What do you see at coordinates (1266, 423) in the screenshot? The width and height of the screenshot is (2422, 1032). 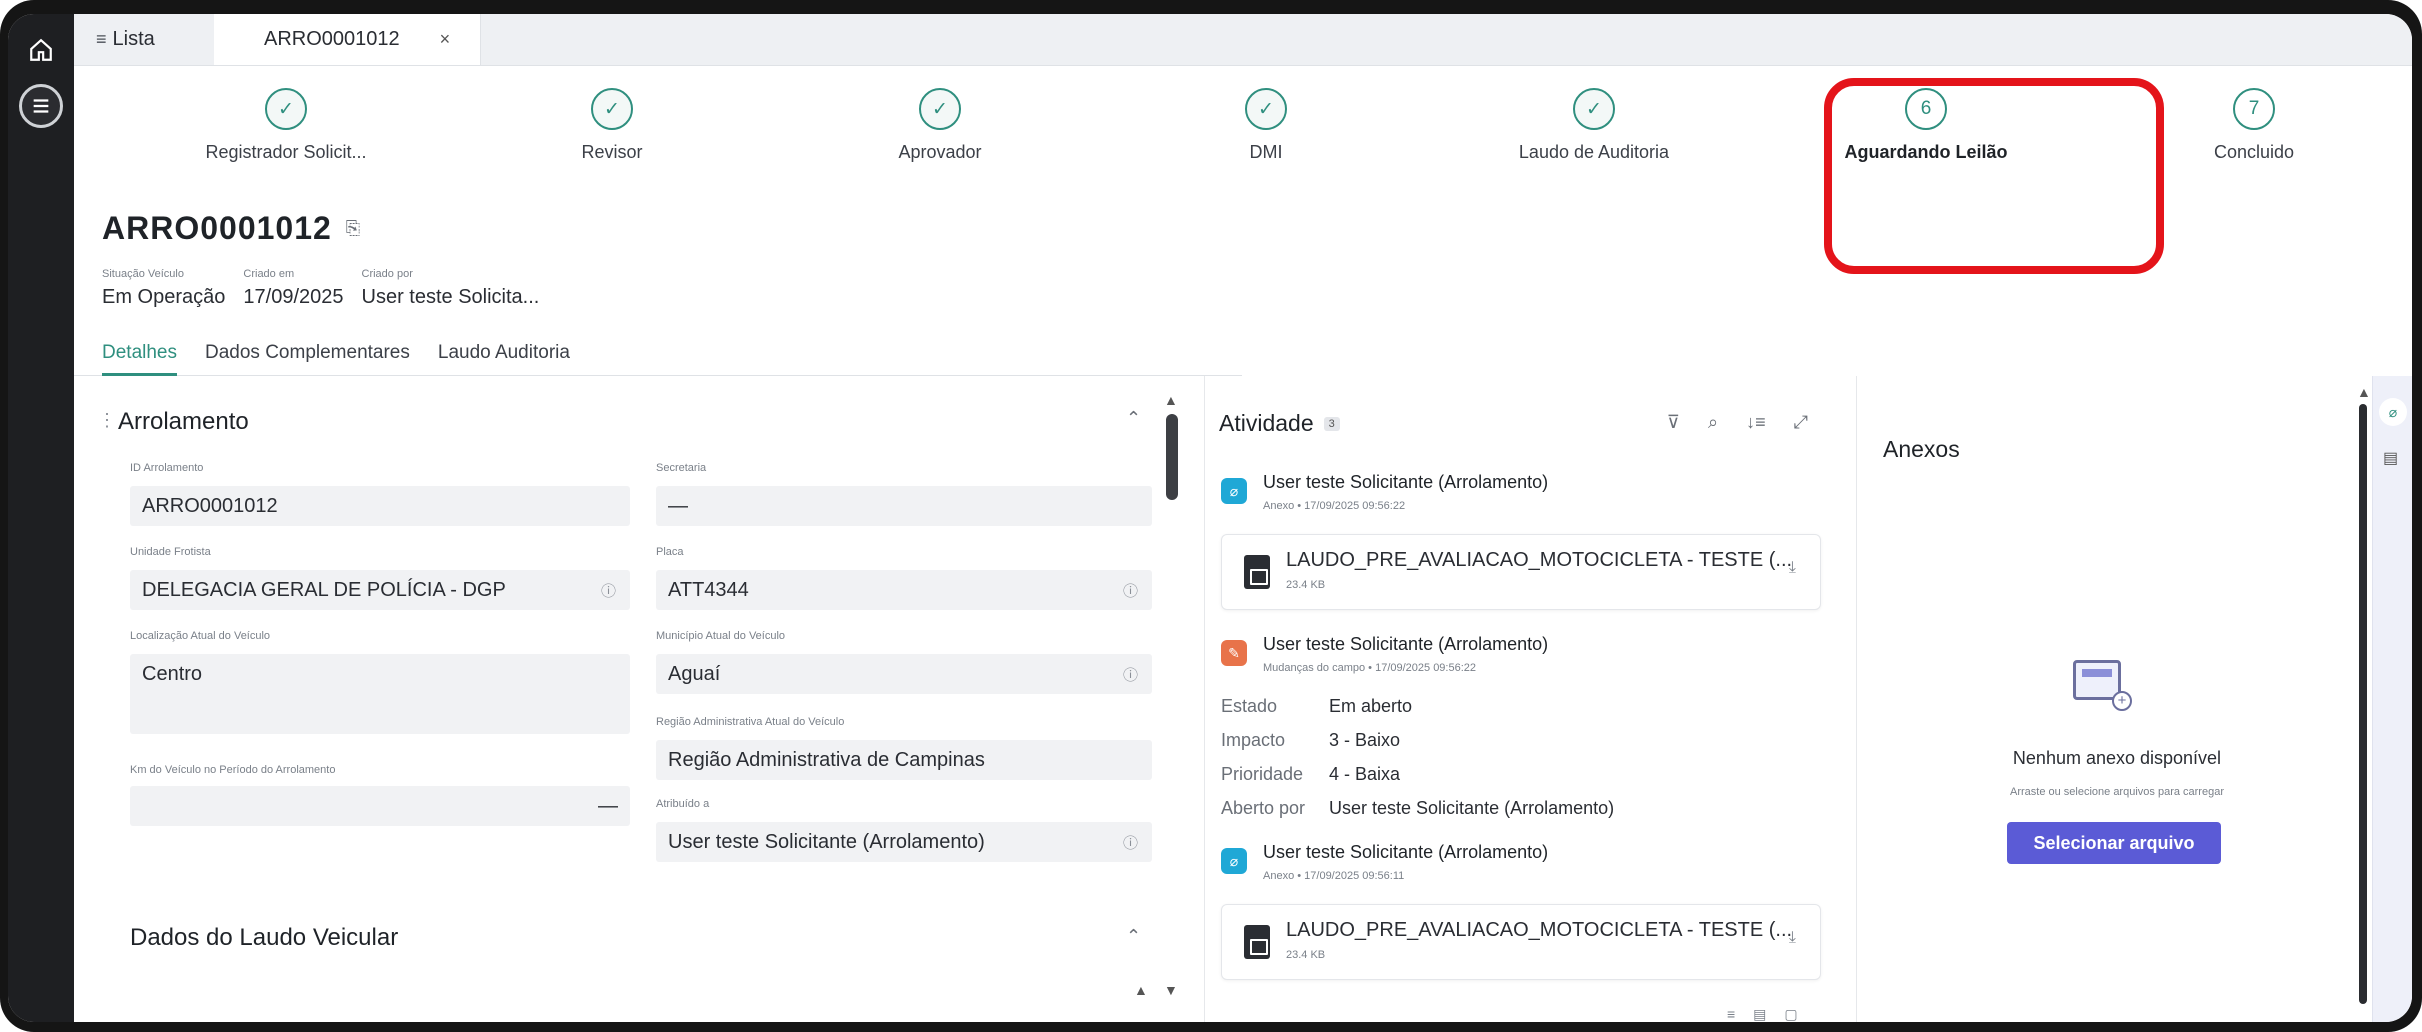 I see `activity-title: Atividade` at bounding box center [1266, 423].